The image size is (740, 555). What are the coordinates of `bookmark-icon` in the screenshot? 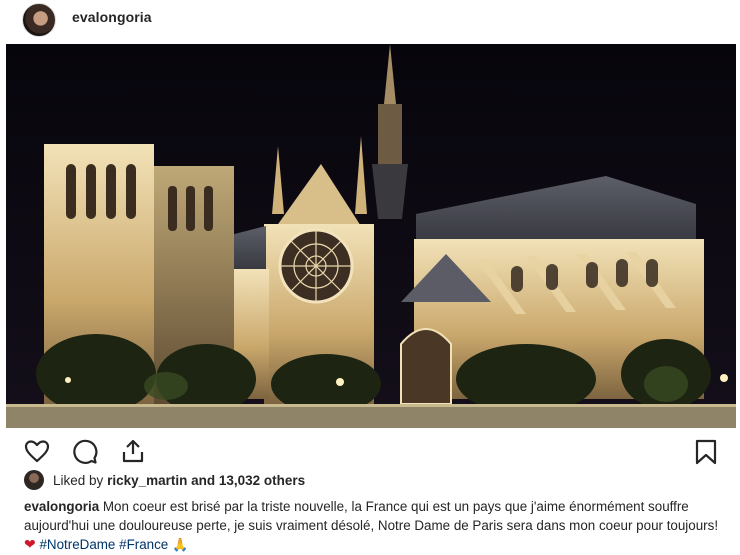 It's located at (706, 452).